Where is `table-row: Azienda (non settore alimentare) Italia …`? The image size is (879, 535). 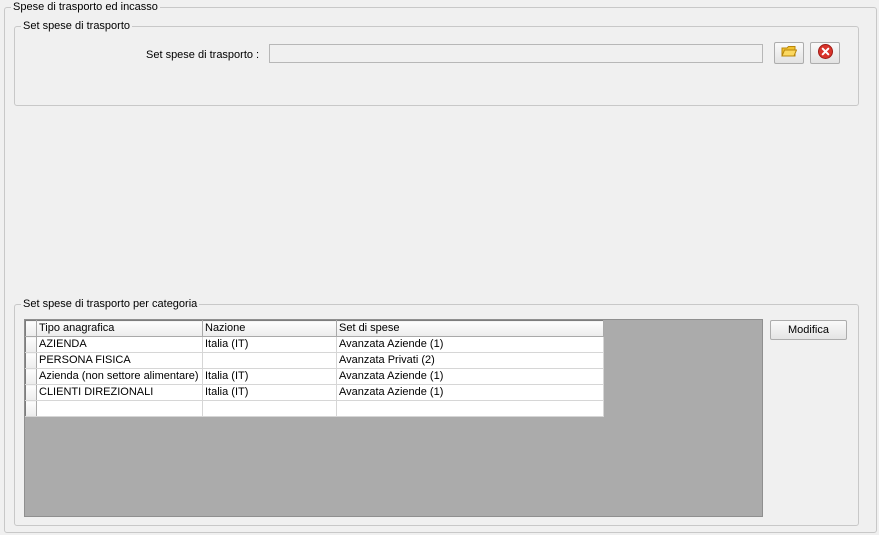 table-row: Azienda (non settore alimentare) Italia … is located at coordinates (314, 376).